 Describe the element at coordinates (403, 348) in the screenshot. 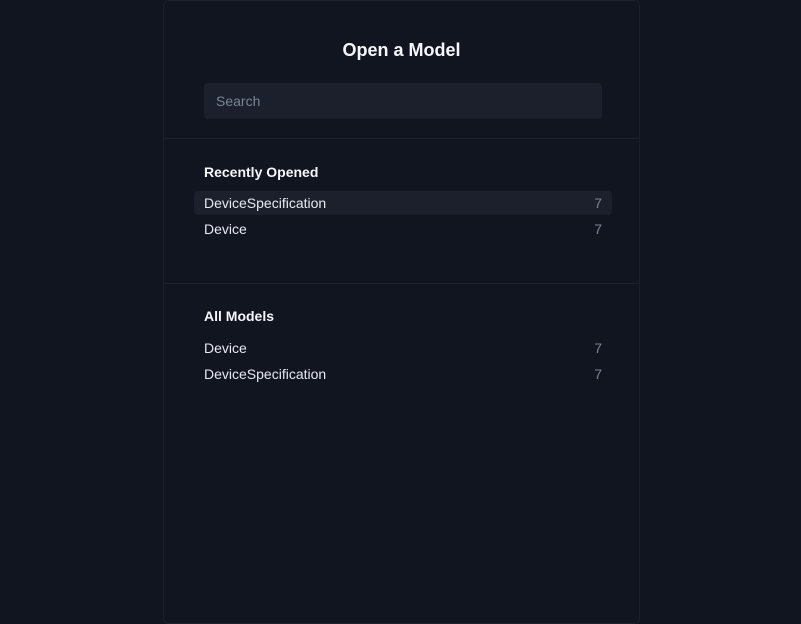

I see `model-item-device: Device 7` at that location.